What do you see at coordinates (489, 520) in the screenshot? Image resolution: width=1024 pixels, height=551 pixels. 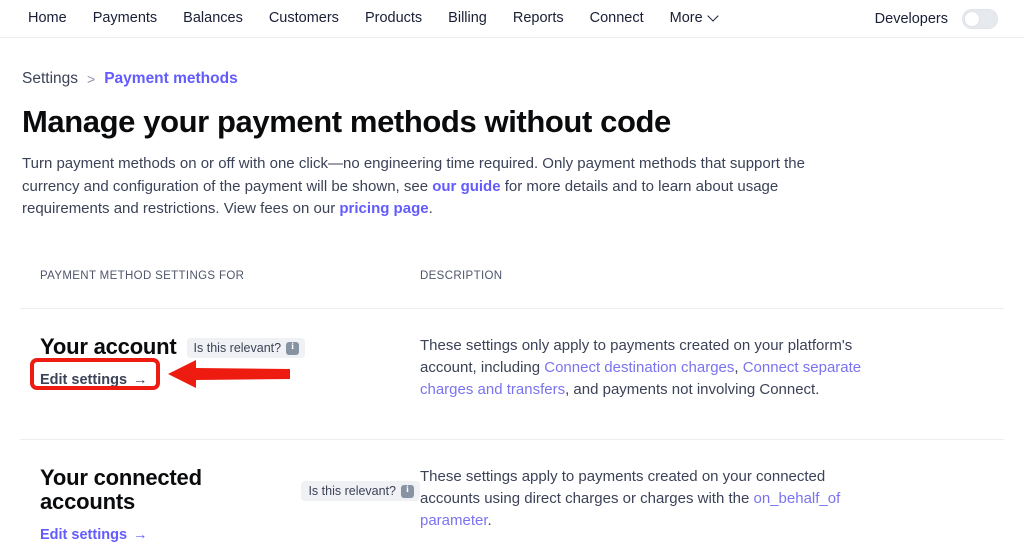 I see `row-desc-part2: .` at bounding box center [489, 520].